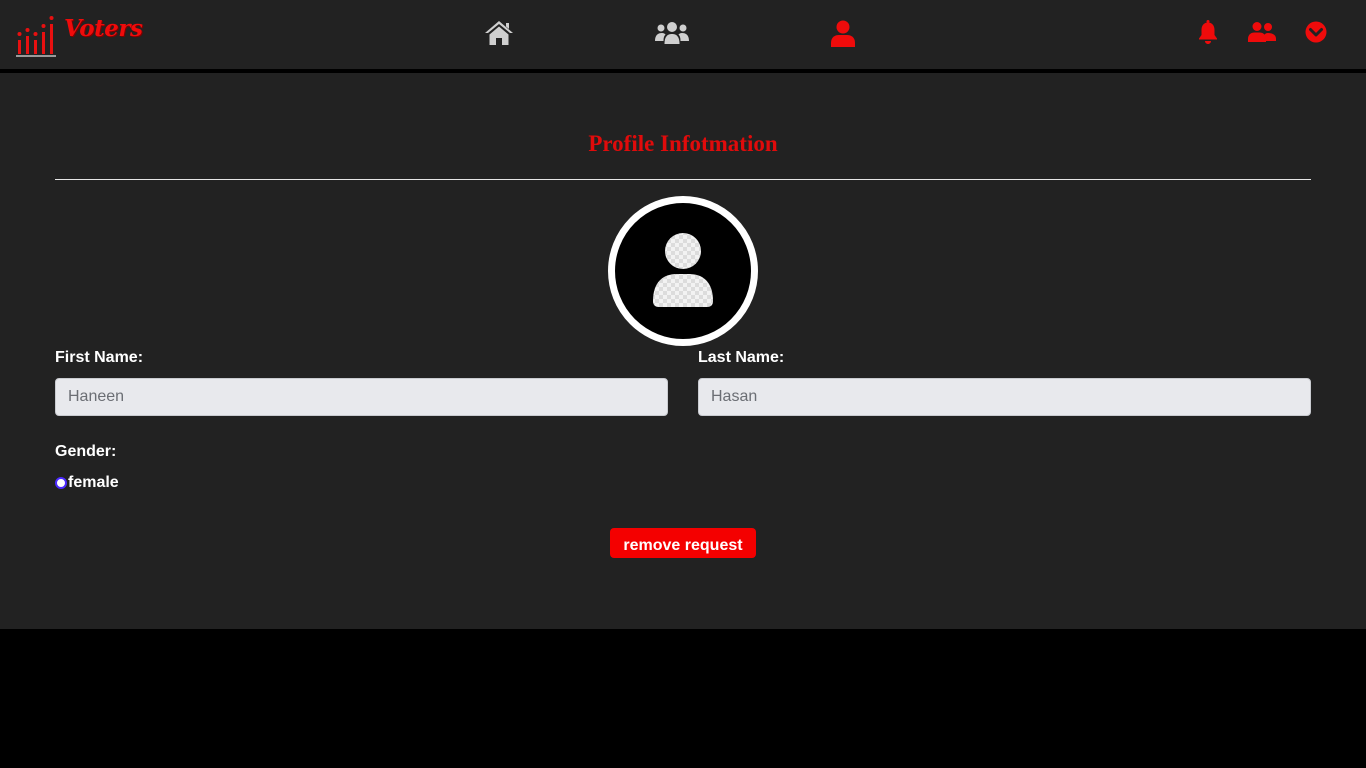  I want to click on users-group-icon, so click(672, 33).